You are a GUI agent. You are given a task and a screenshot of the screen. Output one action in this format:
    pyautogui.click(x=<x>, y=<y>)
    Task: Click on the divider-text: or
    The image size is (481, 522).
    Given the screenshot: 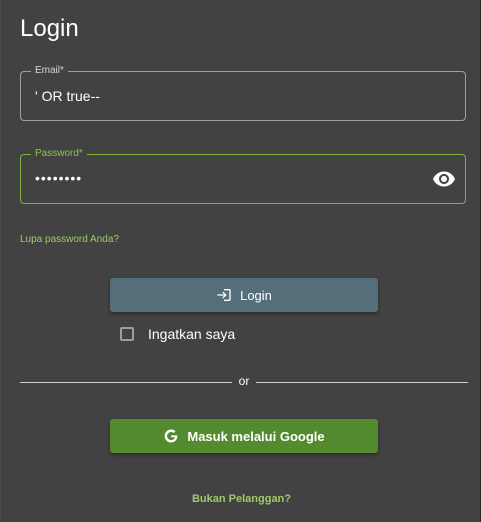 What is the action you would take?
    pyautogui.click(x=244, y=381)
    